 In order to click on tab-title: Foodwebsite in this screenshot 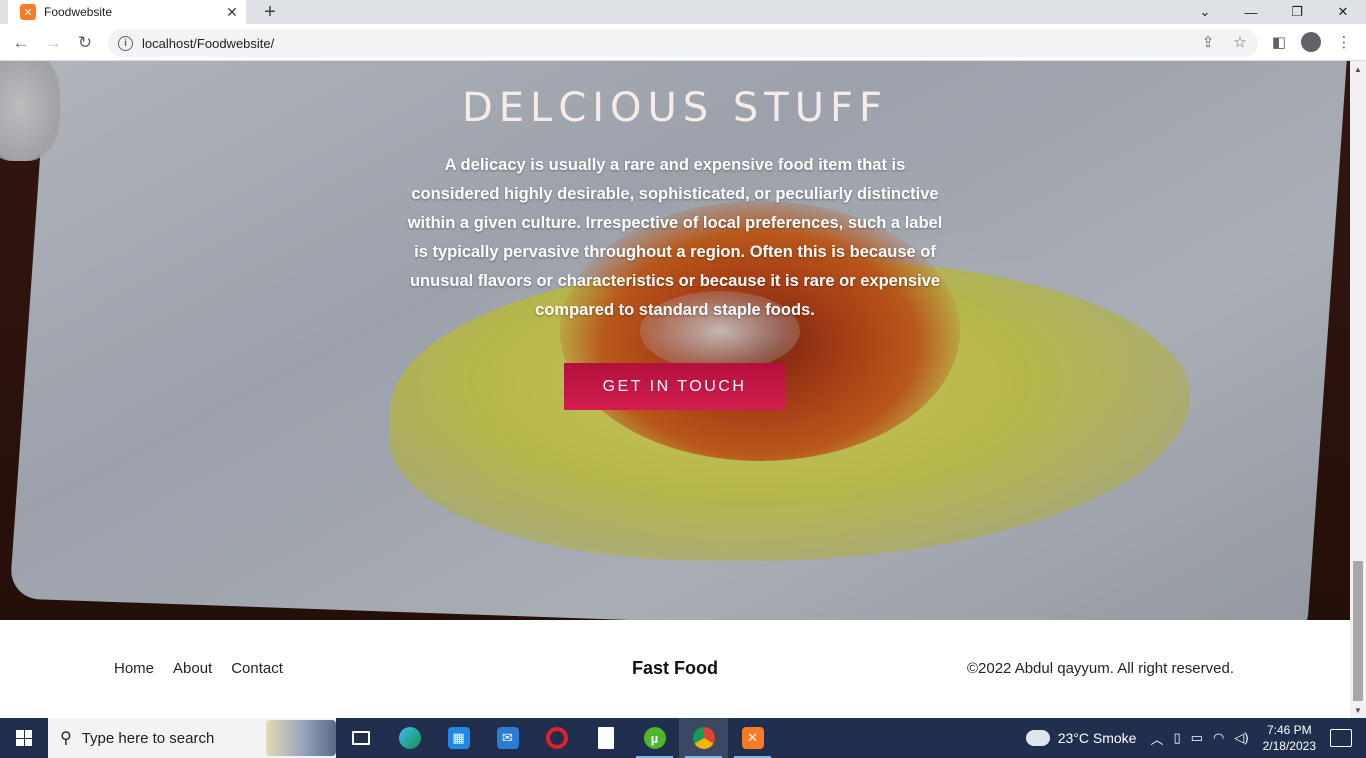, I will do `click(78, 12)`.